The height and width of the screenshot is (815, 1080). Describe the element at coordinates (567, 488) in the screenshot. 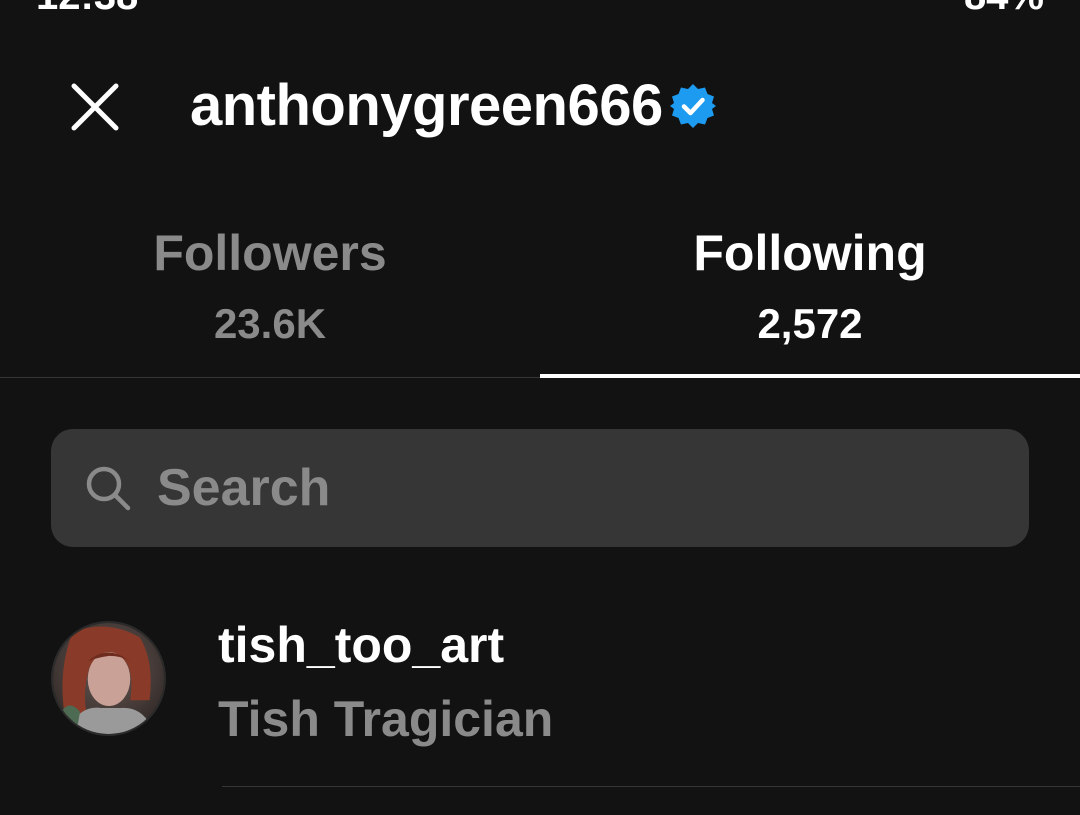

I see `search-input` at that location.